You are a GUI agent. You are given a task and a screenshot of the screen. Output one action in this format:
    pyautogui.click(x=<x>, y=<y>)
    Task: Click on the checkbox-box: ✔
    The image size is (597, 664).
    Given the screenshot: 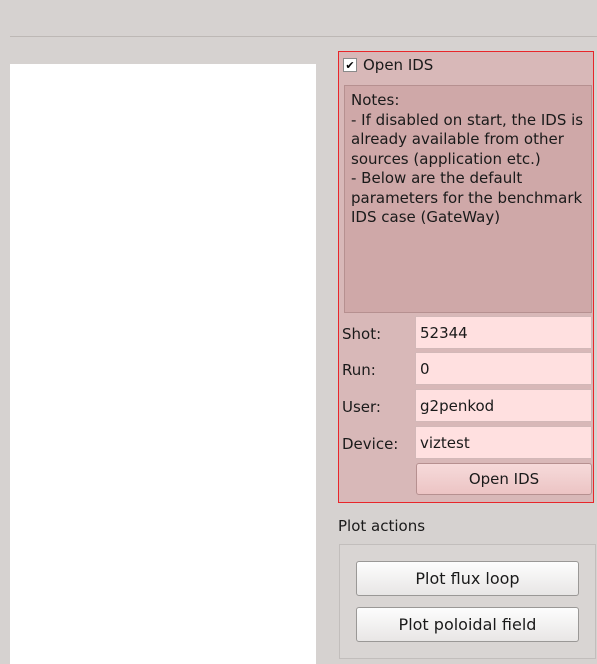 What is the action you would take?
    pyautogui.click(x=350, y=65)
    